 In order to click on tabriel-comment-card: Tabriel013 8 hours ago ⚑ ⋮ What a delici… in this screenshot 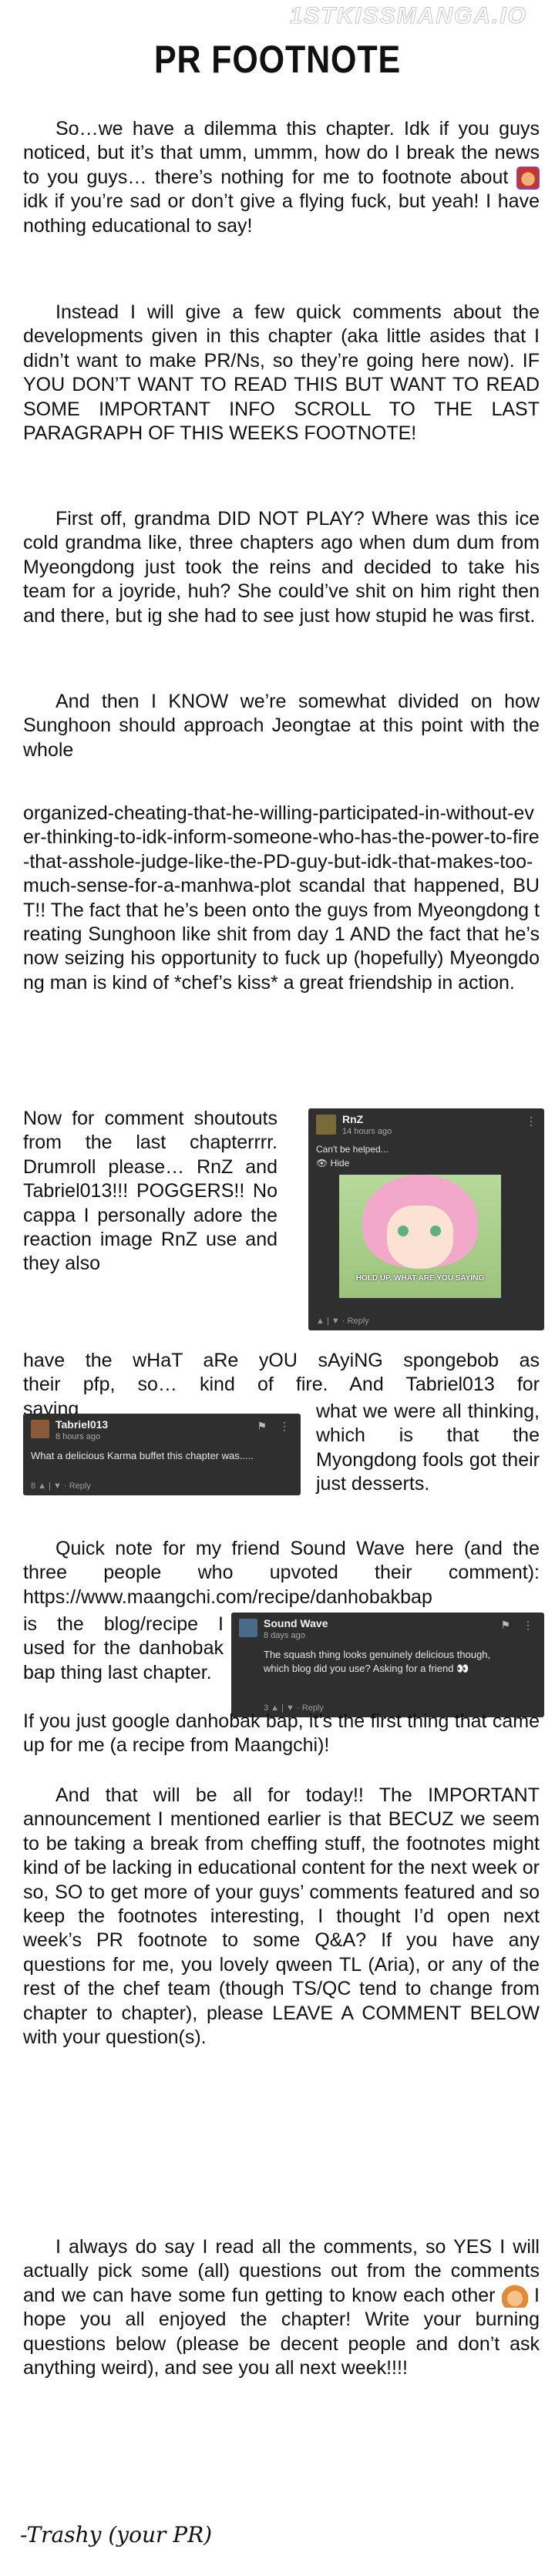, I will do `click(162, 1454)`.